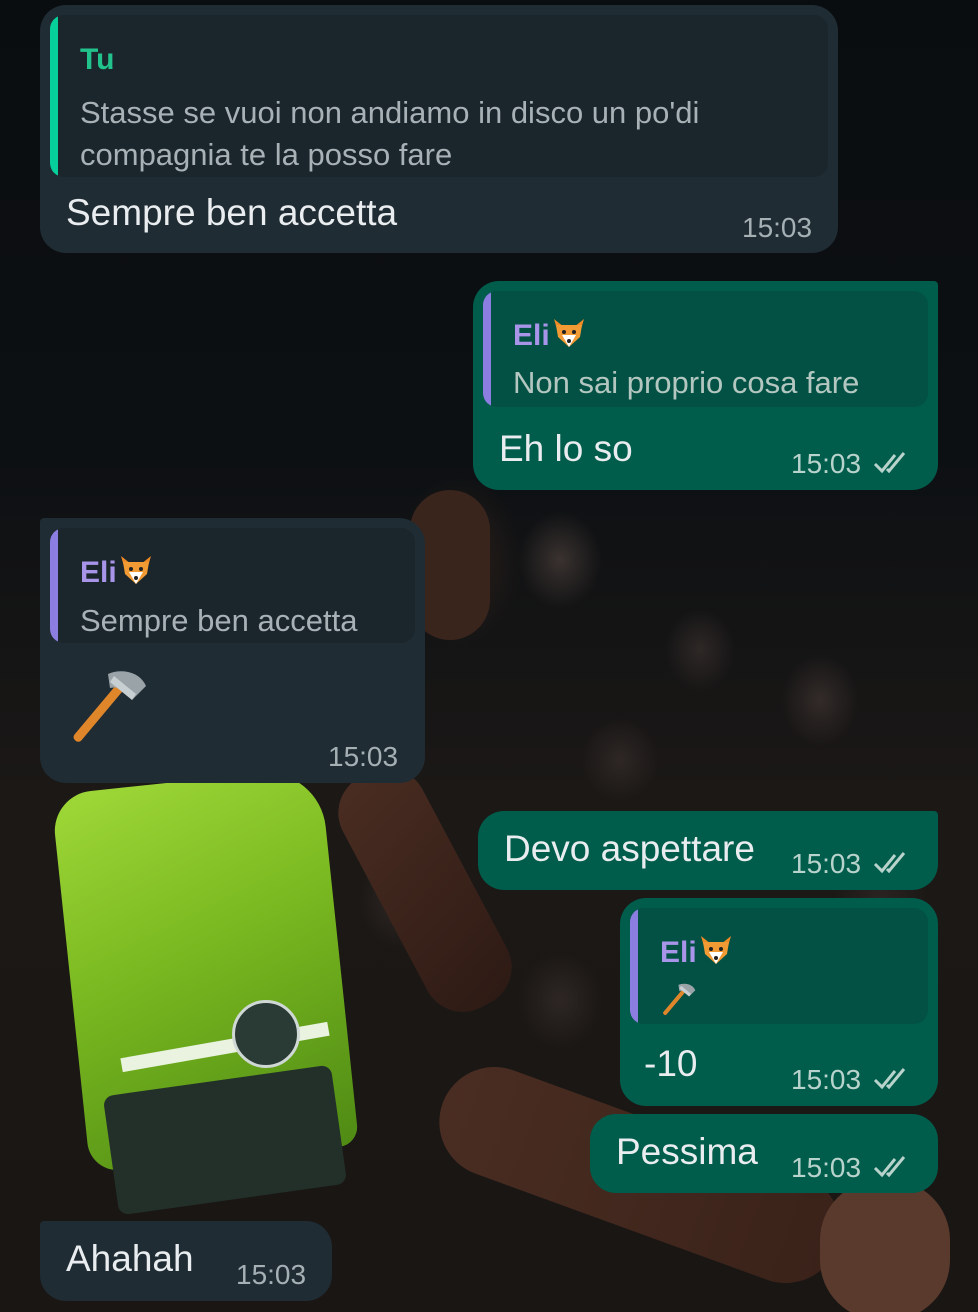 Image resolution: width=978 pixels, height=1312 pixels. Describe the element at coordinates (686, 382) in the screenshot. I see `quote-text: Non sai proprio cosa fare` at that location.